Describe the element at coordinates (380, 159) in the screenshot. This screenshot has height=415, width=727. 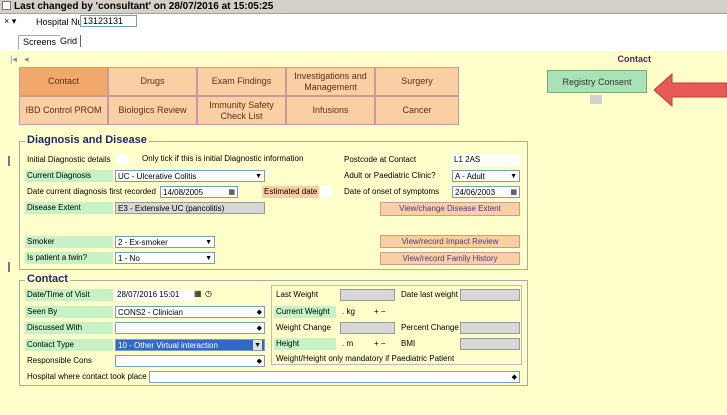
I see `postcode-label: Postcode at Contact` at that location.